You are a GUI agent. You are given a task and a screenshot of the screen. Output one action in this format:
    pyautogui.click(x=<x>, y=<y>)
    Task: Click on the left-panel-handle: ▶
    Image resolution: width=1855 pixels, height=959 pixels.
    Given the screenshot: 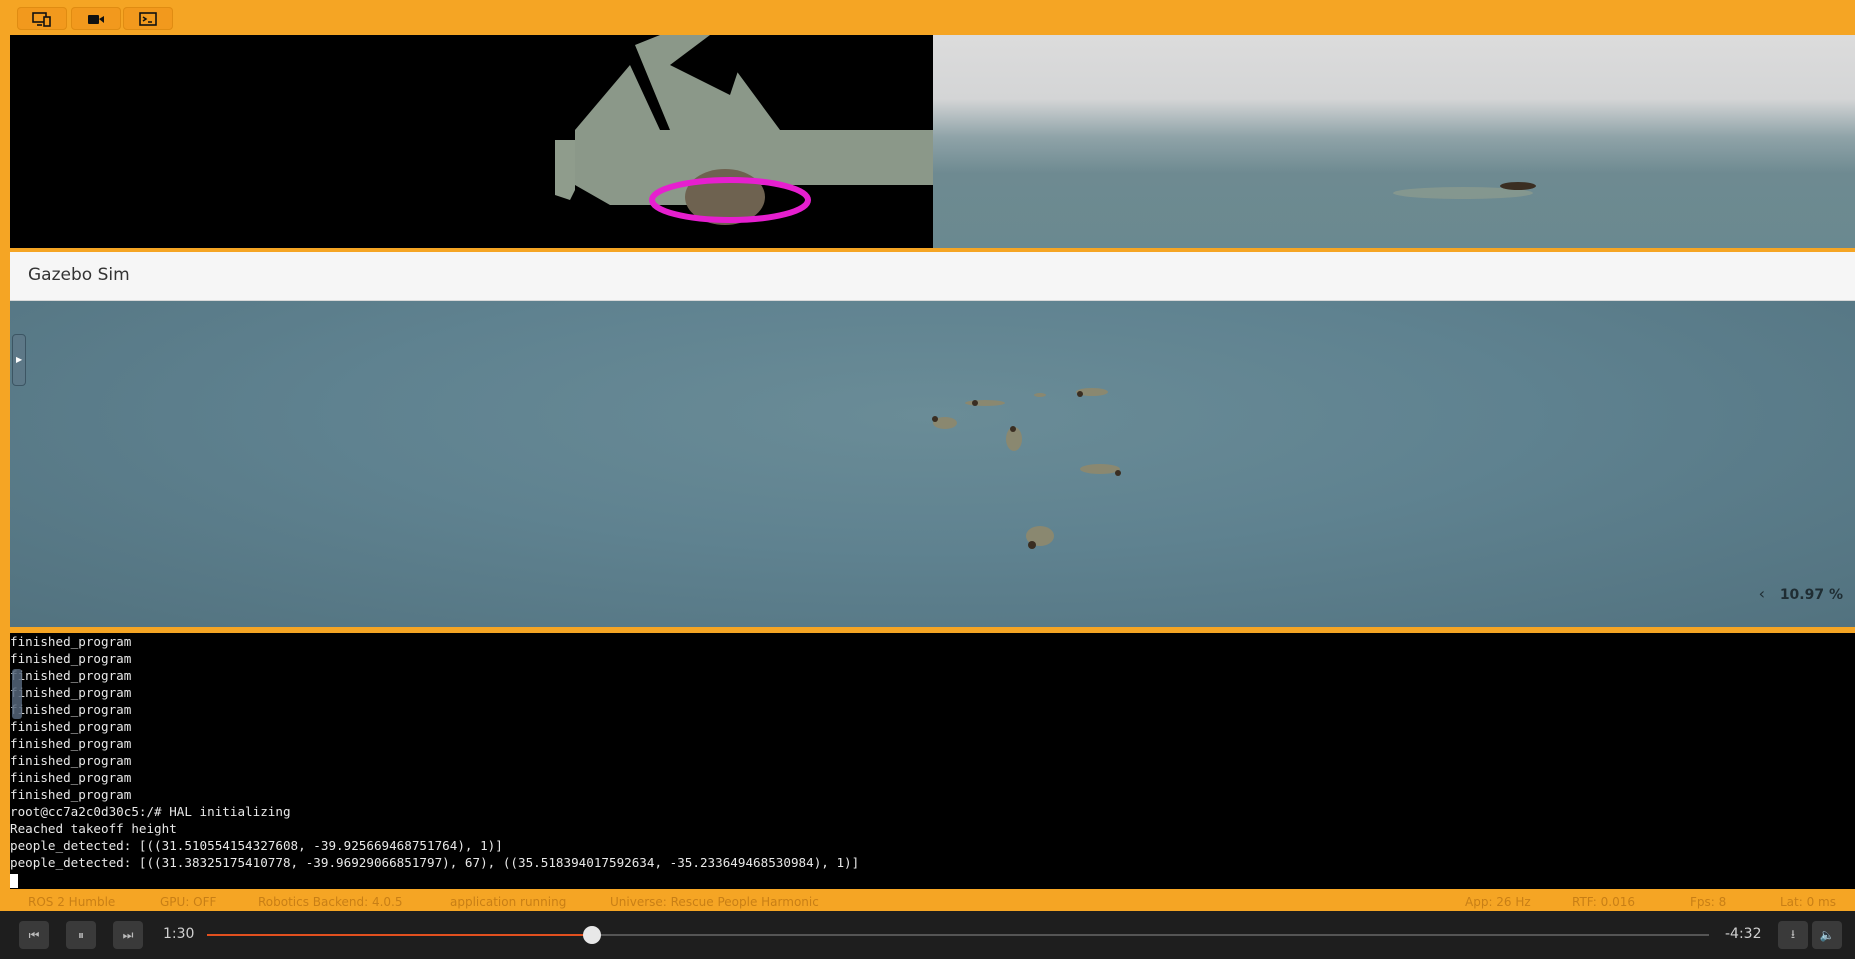 What is the action you would take?
    pyautogui.click(x=19, y=360)
    